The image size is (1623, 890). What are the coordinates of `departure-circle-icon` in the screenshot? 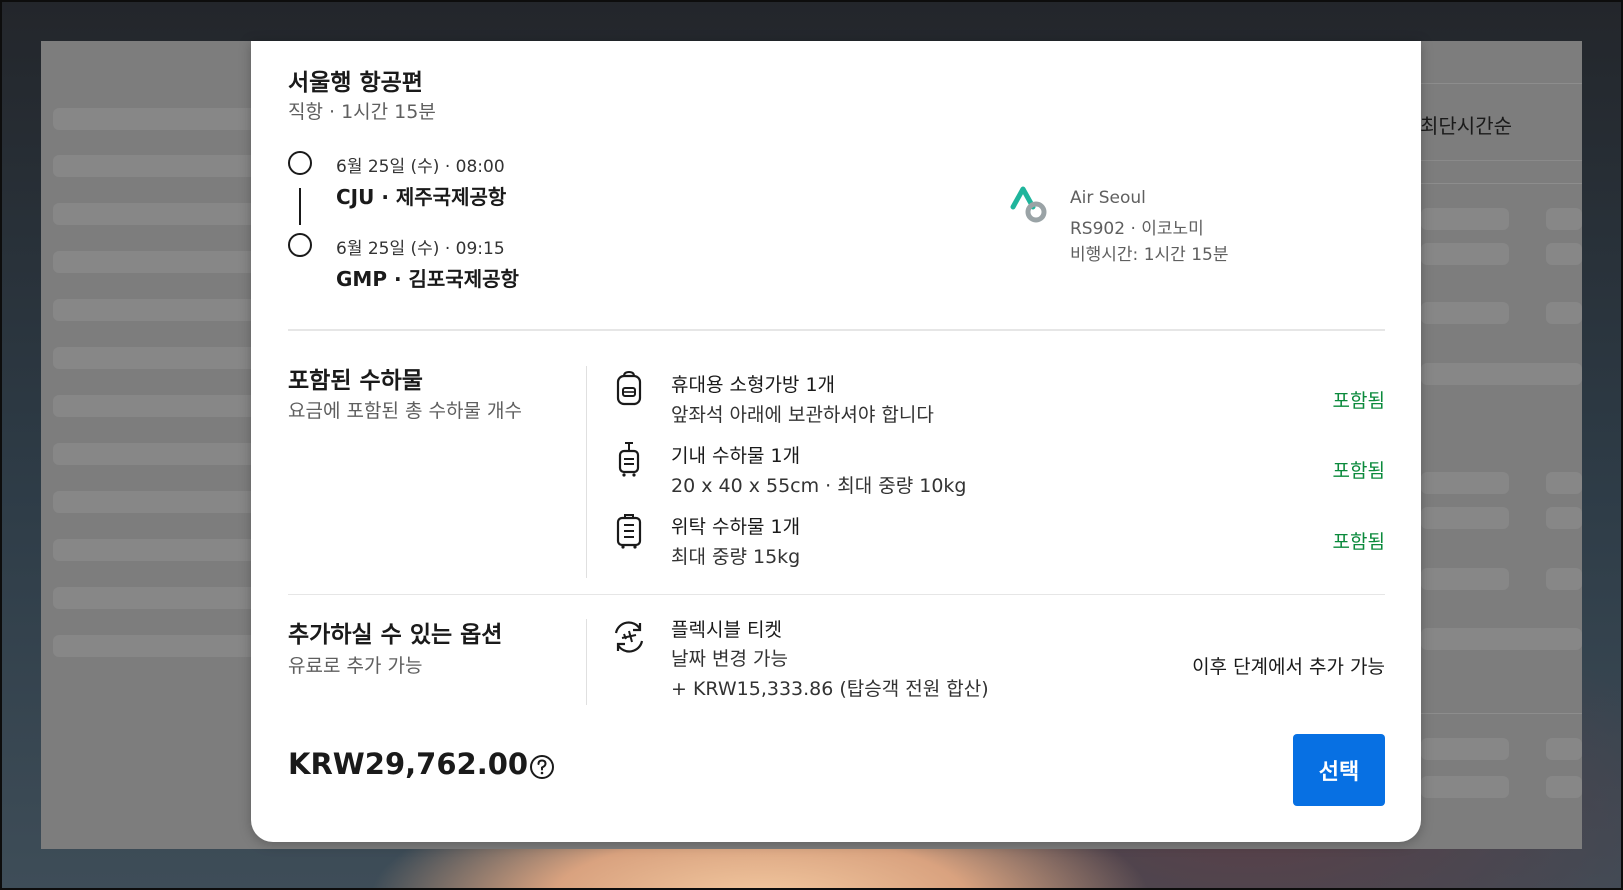 It's located at (300, 163).